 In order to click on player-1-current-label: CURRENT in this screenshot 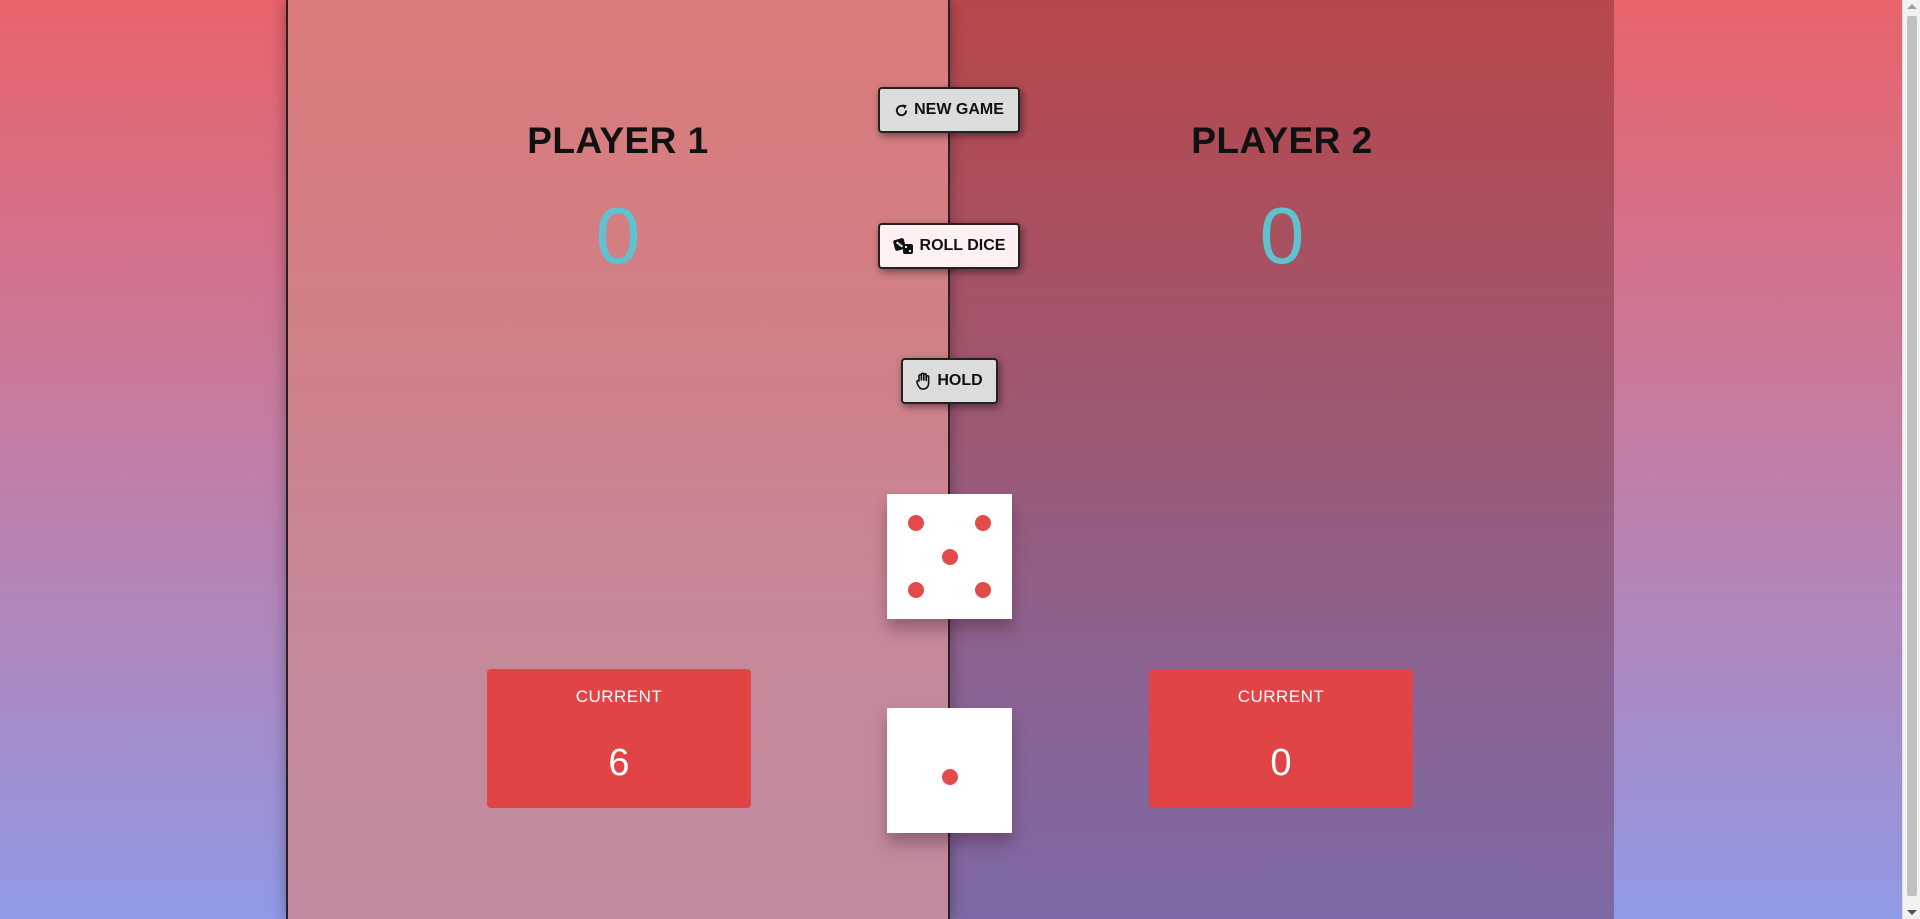, I will do `click(619, 696)`.